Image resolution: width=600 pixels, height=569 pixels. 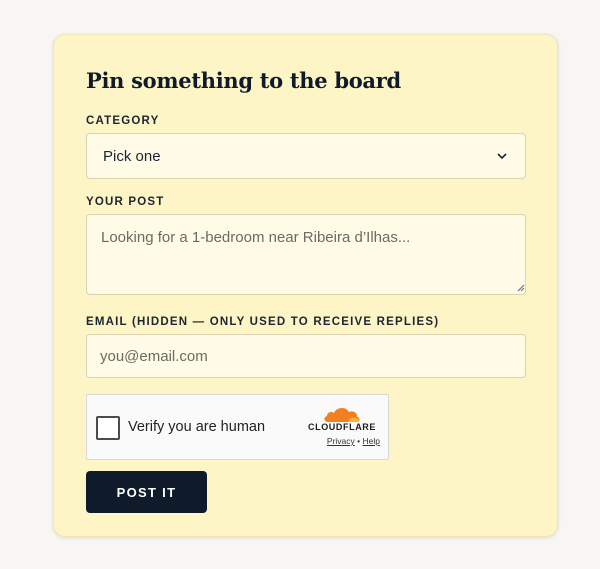 I want to click on privacy-link: Privacy, so click(x=341, y=441).